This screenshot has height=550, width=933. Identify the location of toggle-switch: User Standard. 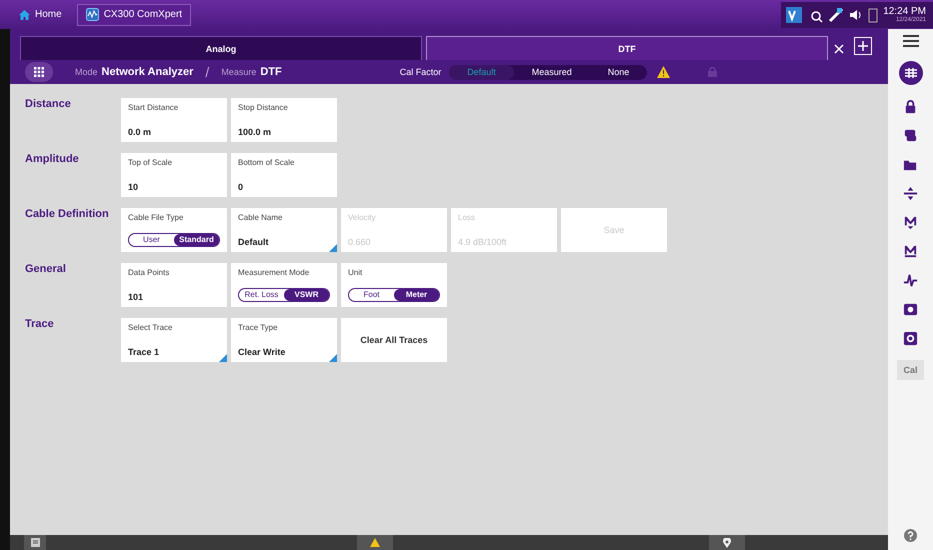
(174, 240).